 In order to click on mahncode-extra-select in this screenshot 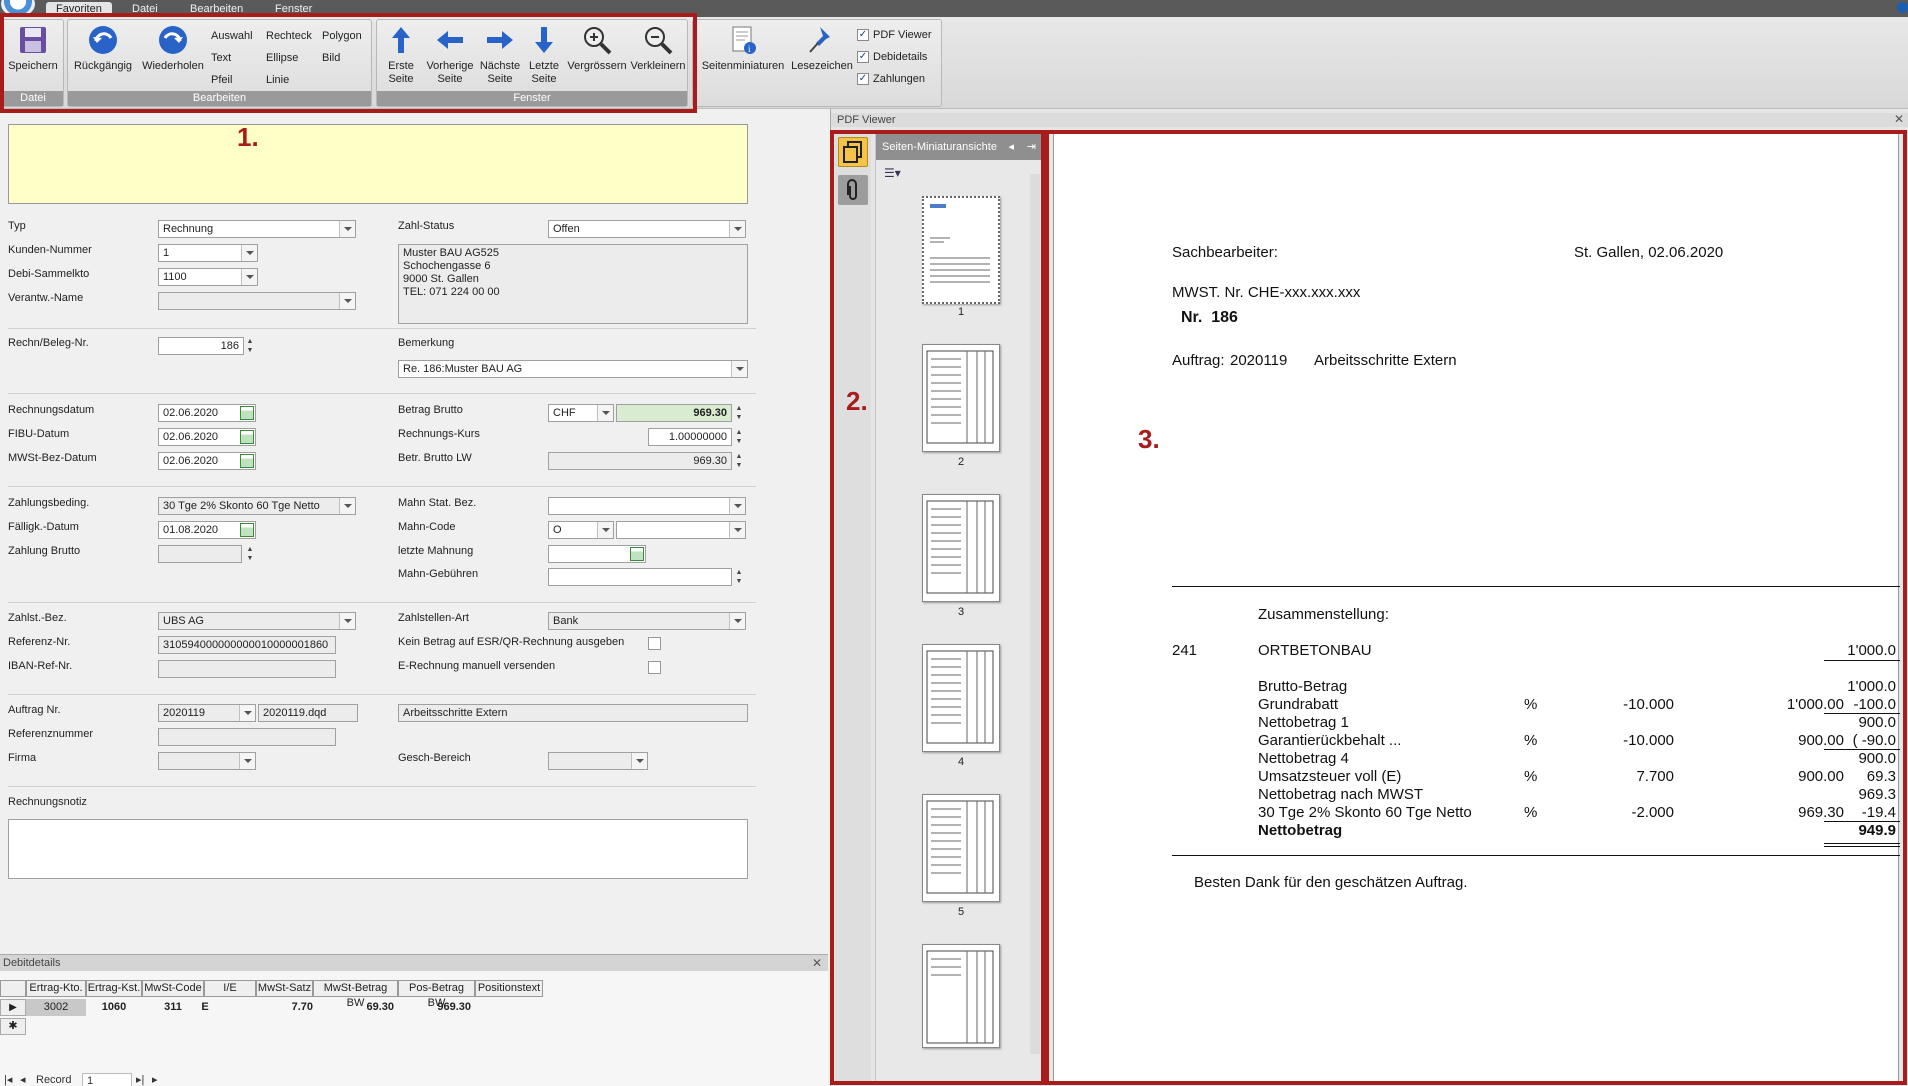, I will do `click(681, 530)`.